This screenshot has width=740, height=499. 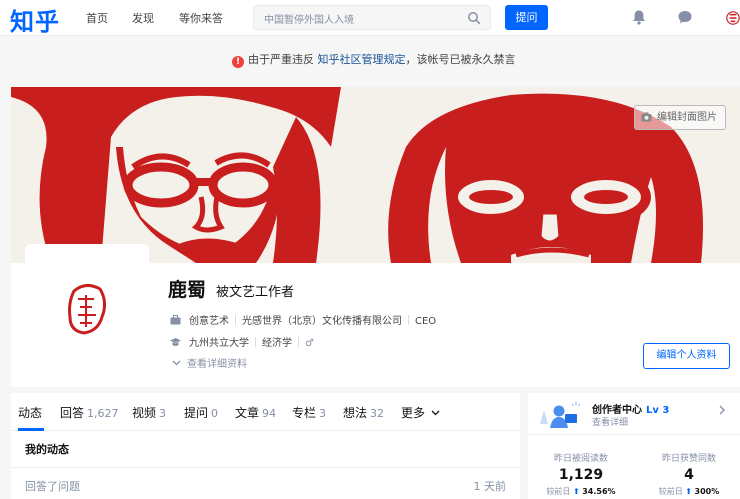 What do you see at coordinates (97, 18) in the screenshot?
I see `nav-home: 首页` at bounding box center [97, 18].